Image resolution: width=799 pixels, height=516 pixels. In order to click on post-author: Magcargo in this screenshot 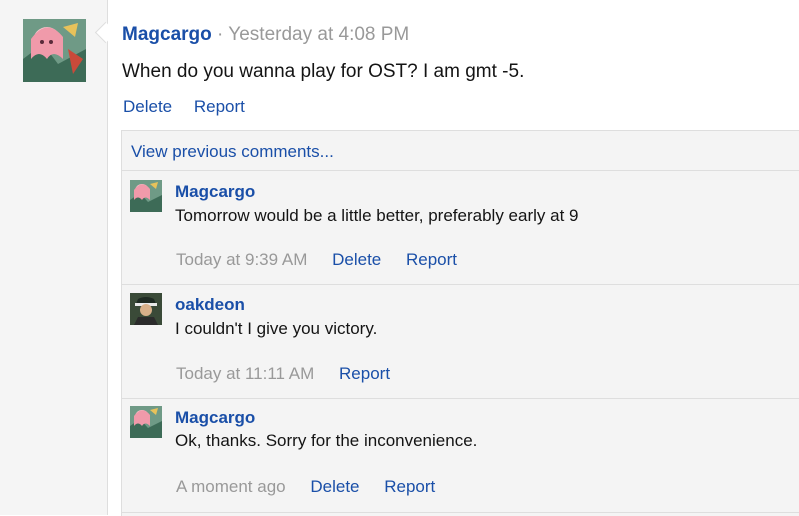, I will do `click(167, 34)`.